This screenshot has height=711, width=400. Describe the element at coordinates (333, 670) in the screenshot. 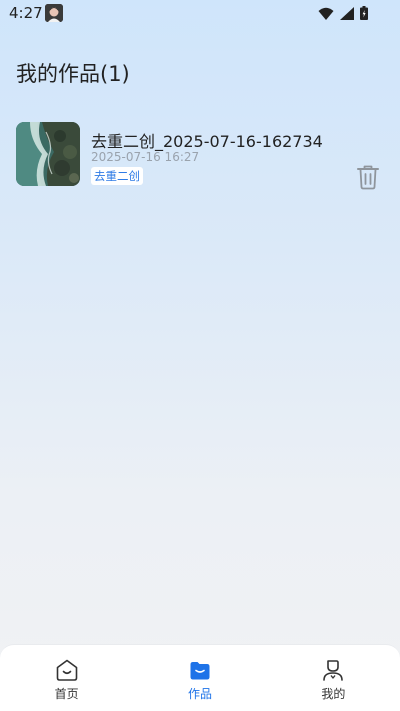

I see `profile-icon` at that location.